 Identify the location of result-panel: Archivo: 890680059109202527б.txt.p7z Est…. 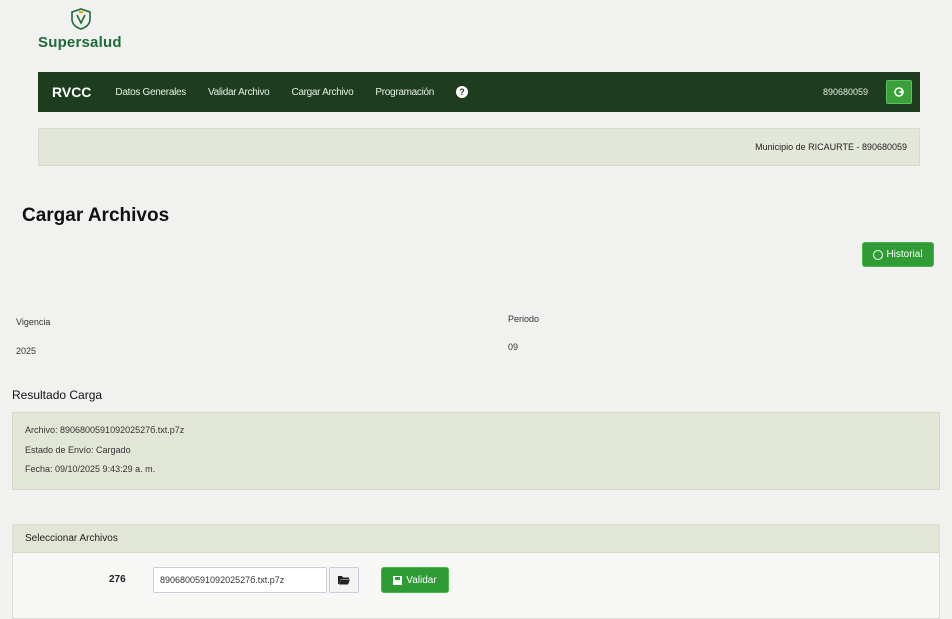
(476, 451).